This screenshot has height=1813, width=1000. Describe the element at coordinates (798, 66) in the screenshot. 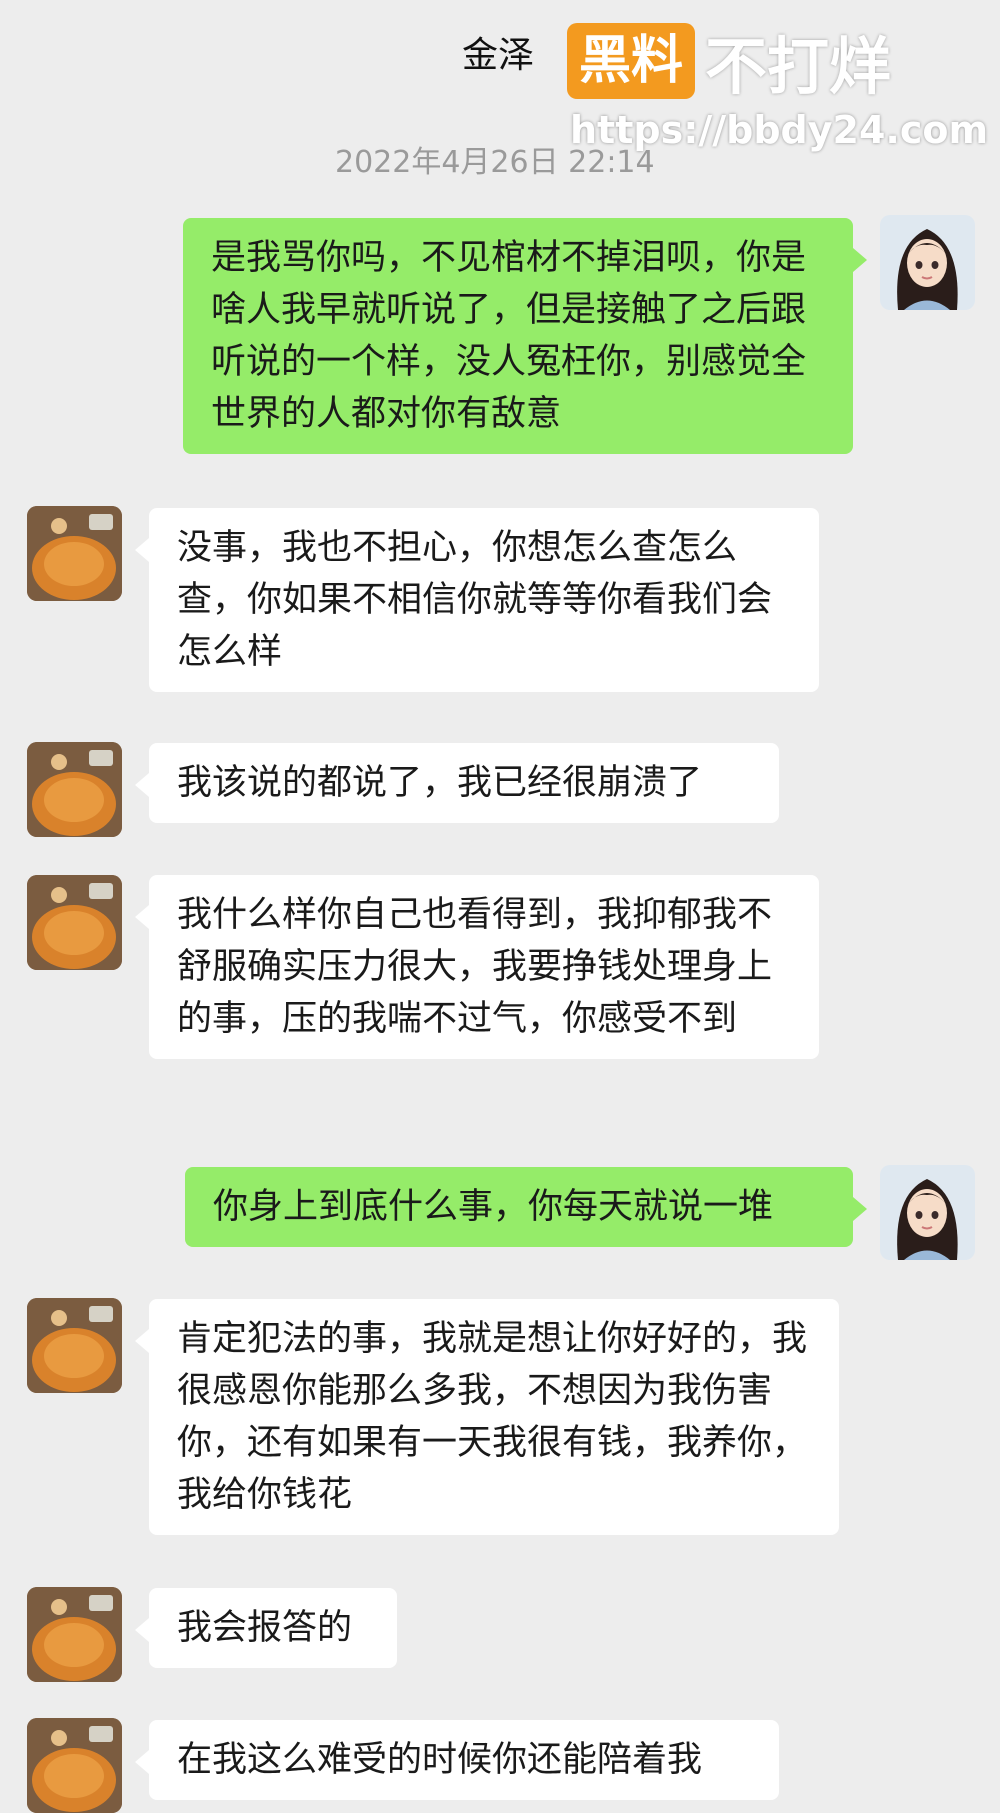

I see `watermark-text: 不打烊` at that location.